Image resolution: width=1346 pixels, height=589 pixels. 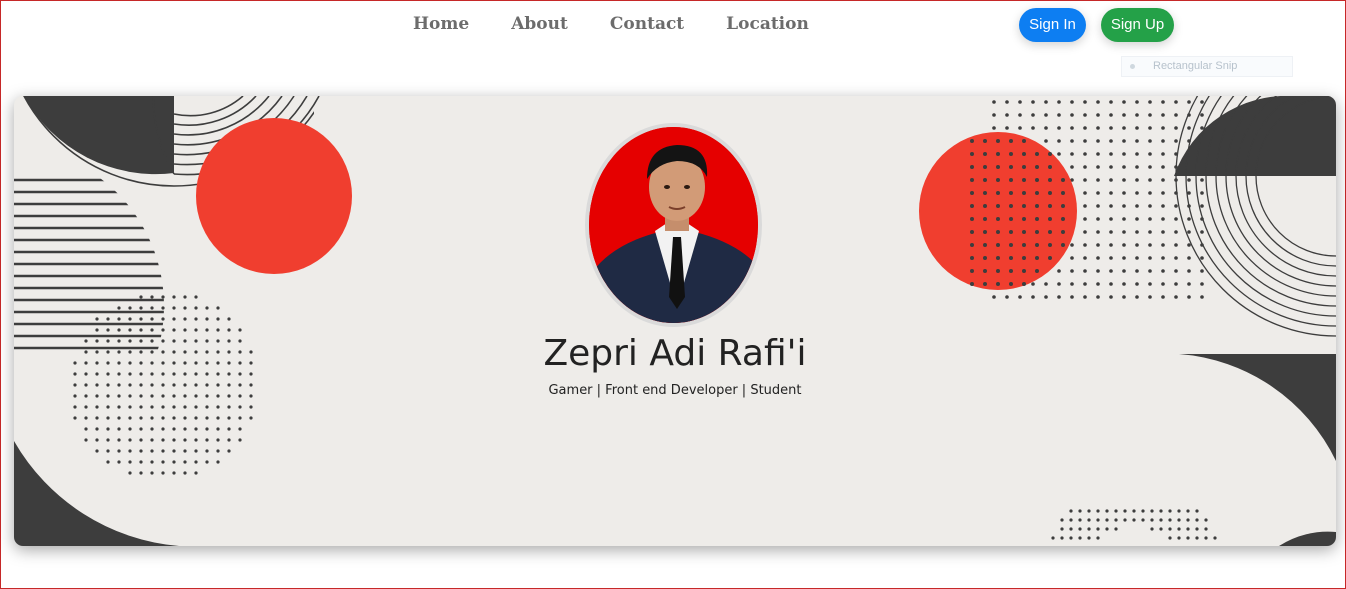 I want to click on profile-avatar, so click(x=673, y=225).